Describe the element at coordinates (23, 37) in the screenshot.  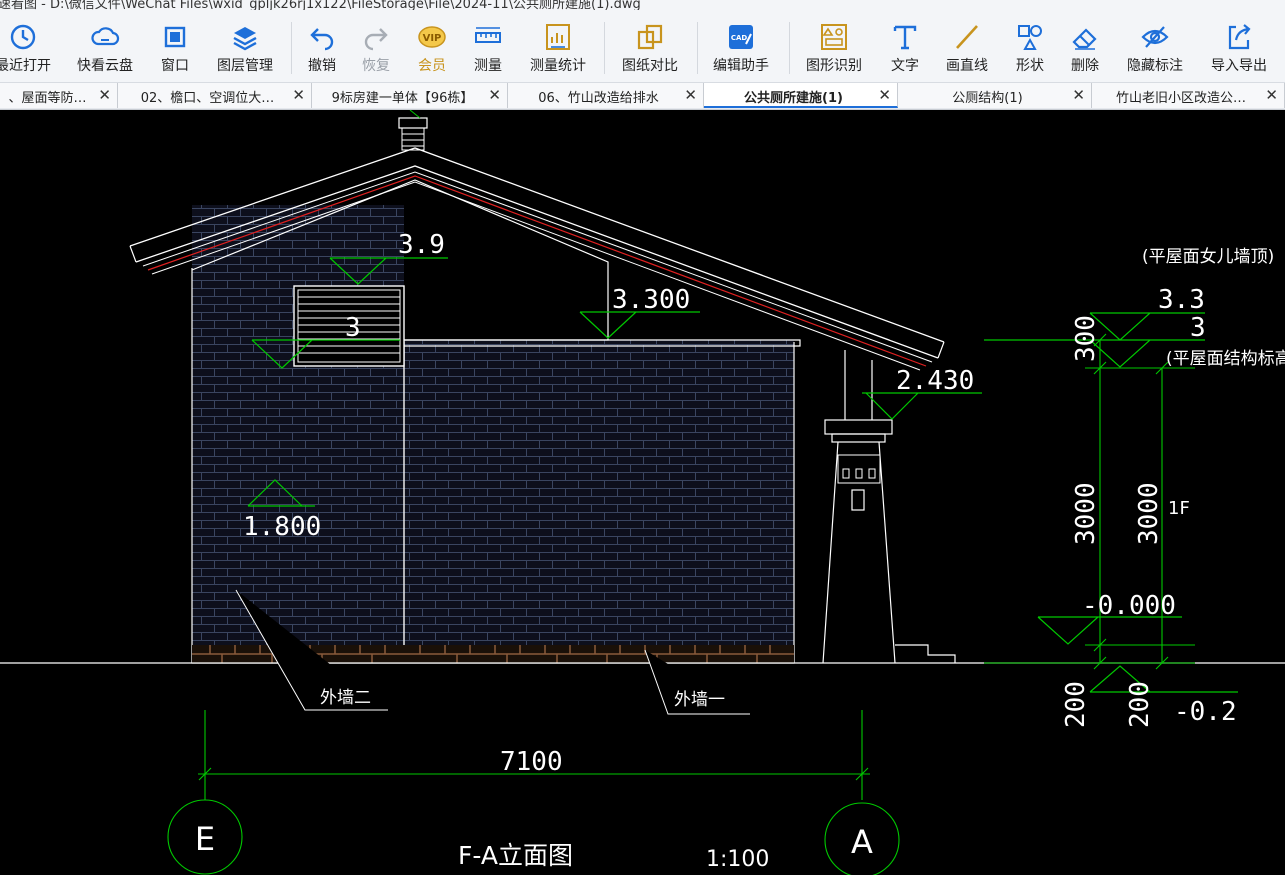
I see `clock-icon` at that location.